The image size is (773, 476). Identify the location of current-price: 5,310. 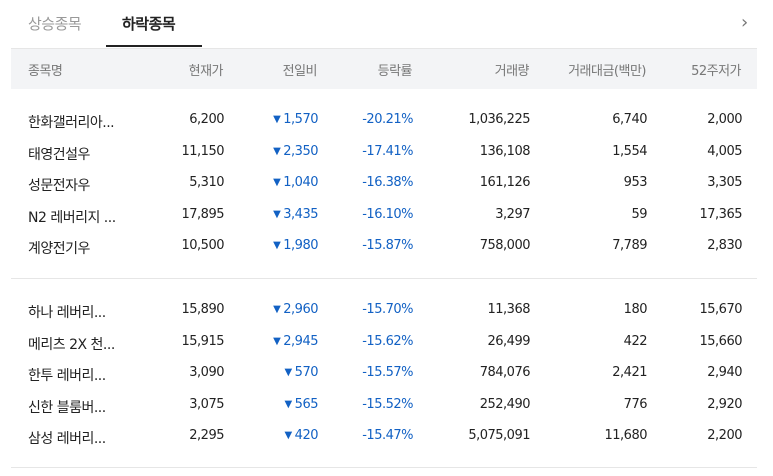
(206, 182).